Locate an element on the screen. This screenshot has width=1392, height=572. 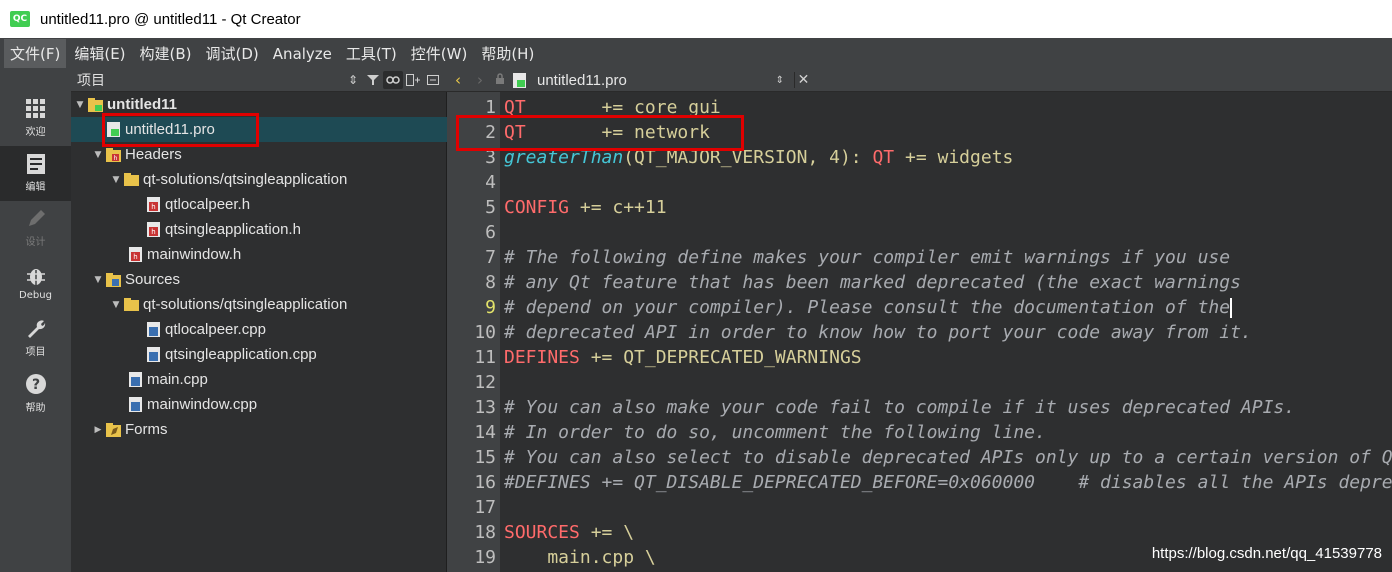
tree-item-mainwindow-h: h mainwindow.h is located at coordinates (259, 254).